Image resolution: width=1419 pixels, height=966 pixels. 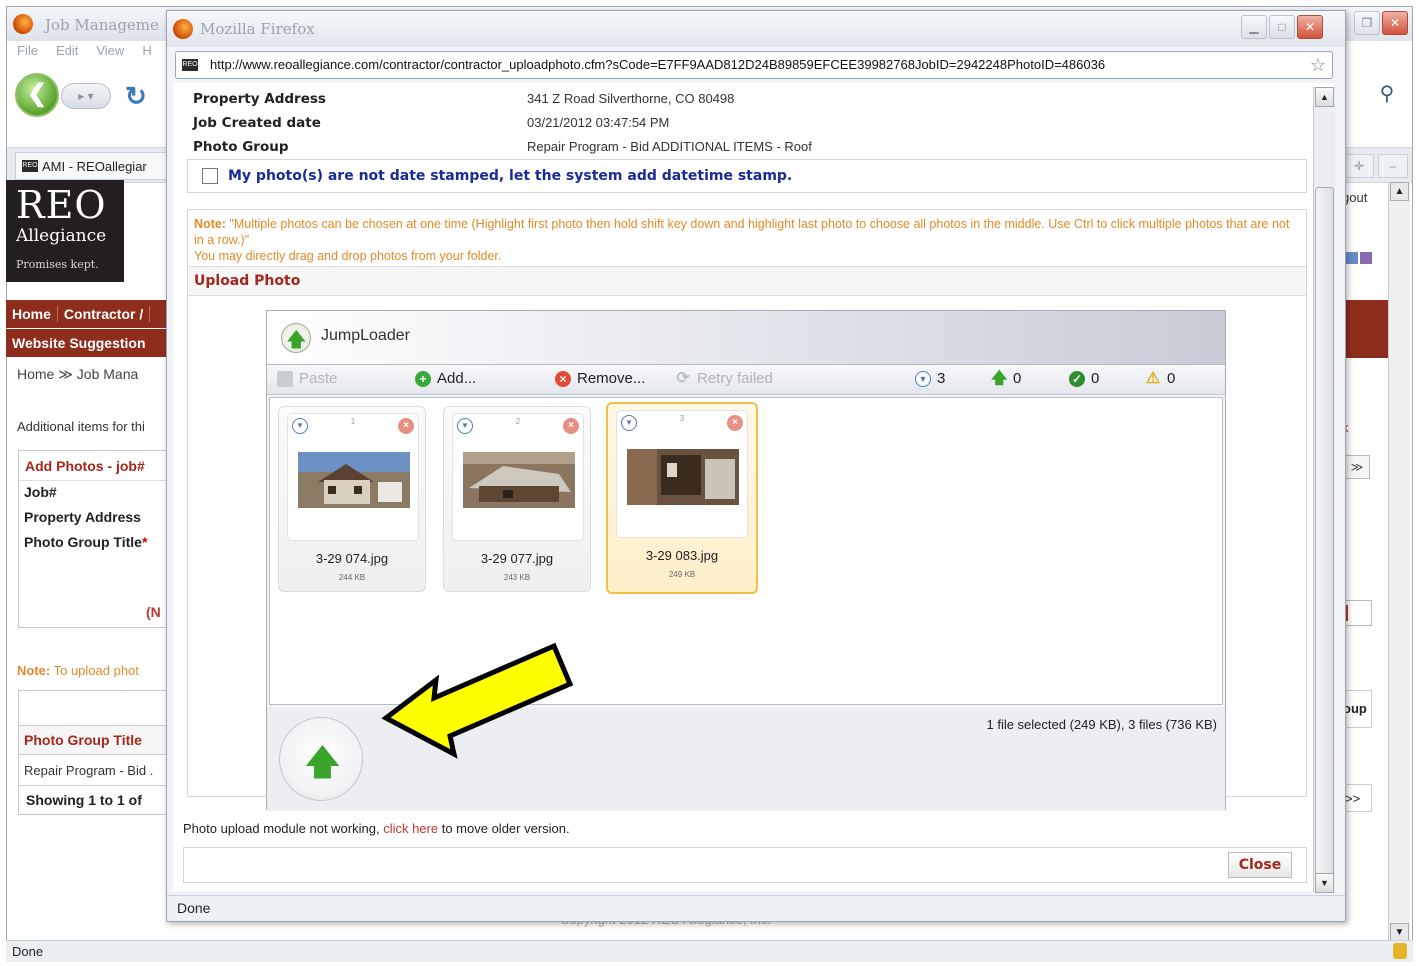 I want to click on pending-count: ▼ 3, so click(x=930, y=378).